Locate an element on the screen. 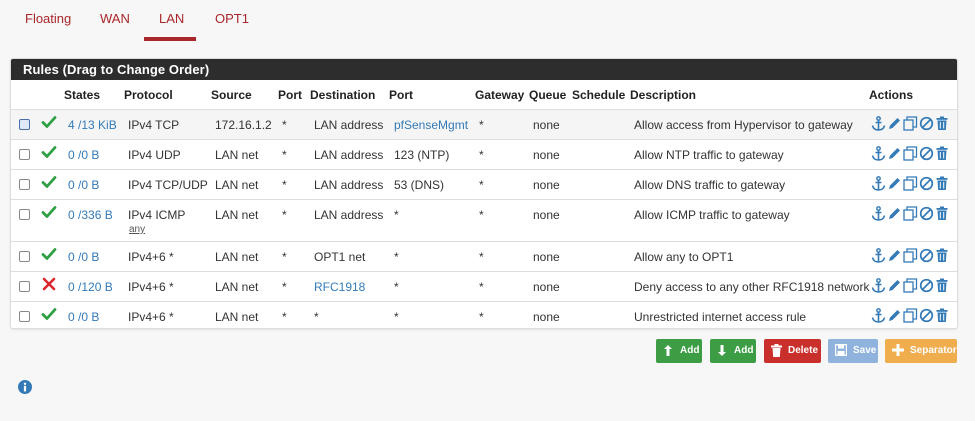  cell-description: Unrestricted internet access rule is located at coordinates (720, 317).